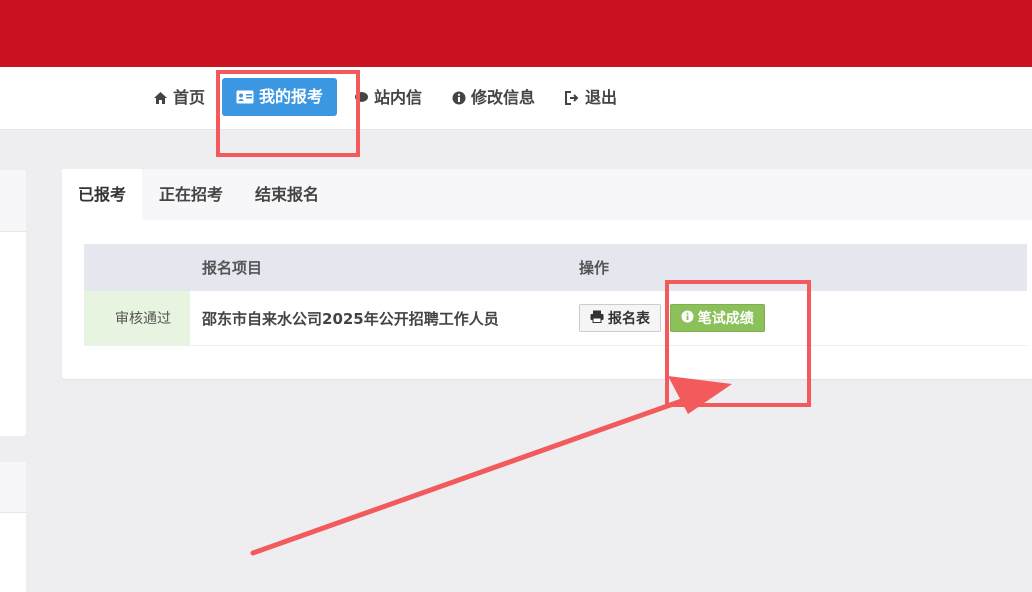  Describe the element at coordinates (137, 318) in the screenshot. I see `status-badge: 审核通过` at that location.